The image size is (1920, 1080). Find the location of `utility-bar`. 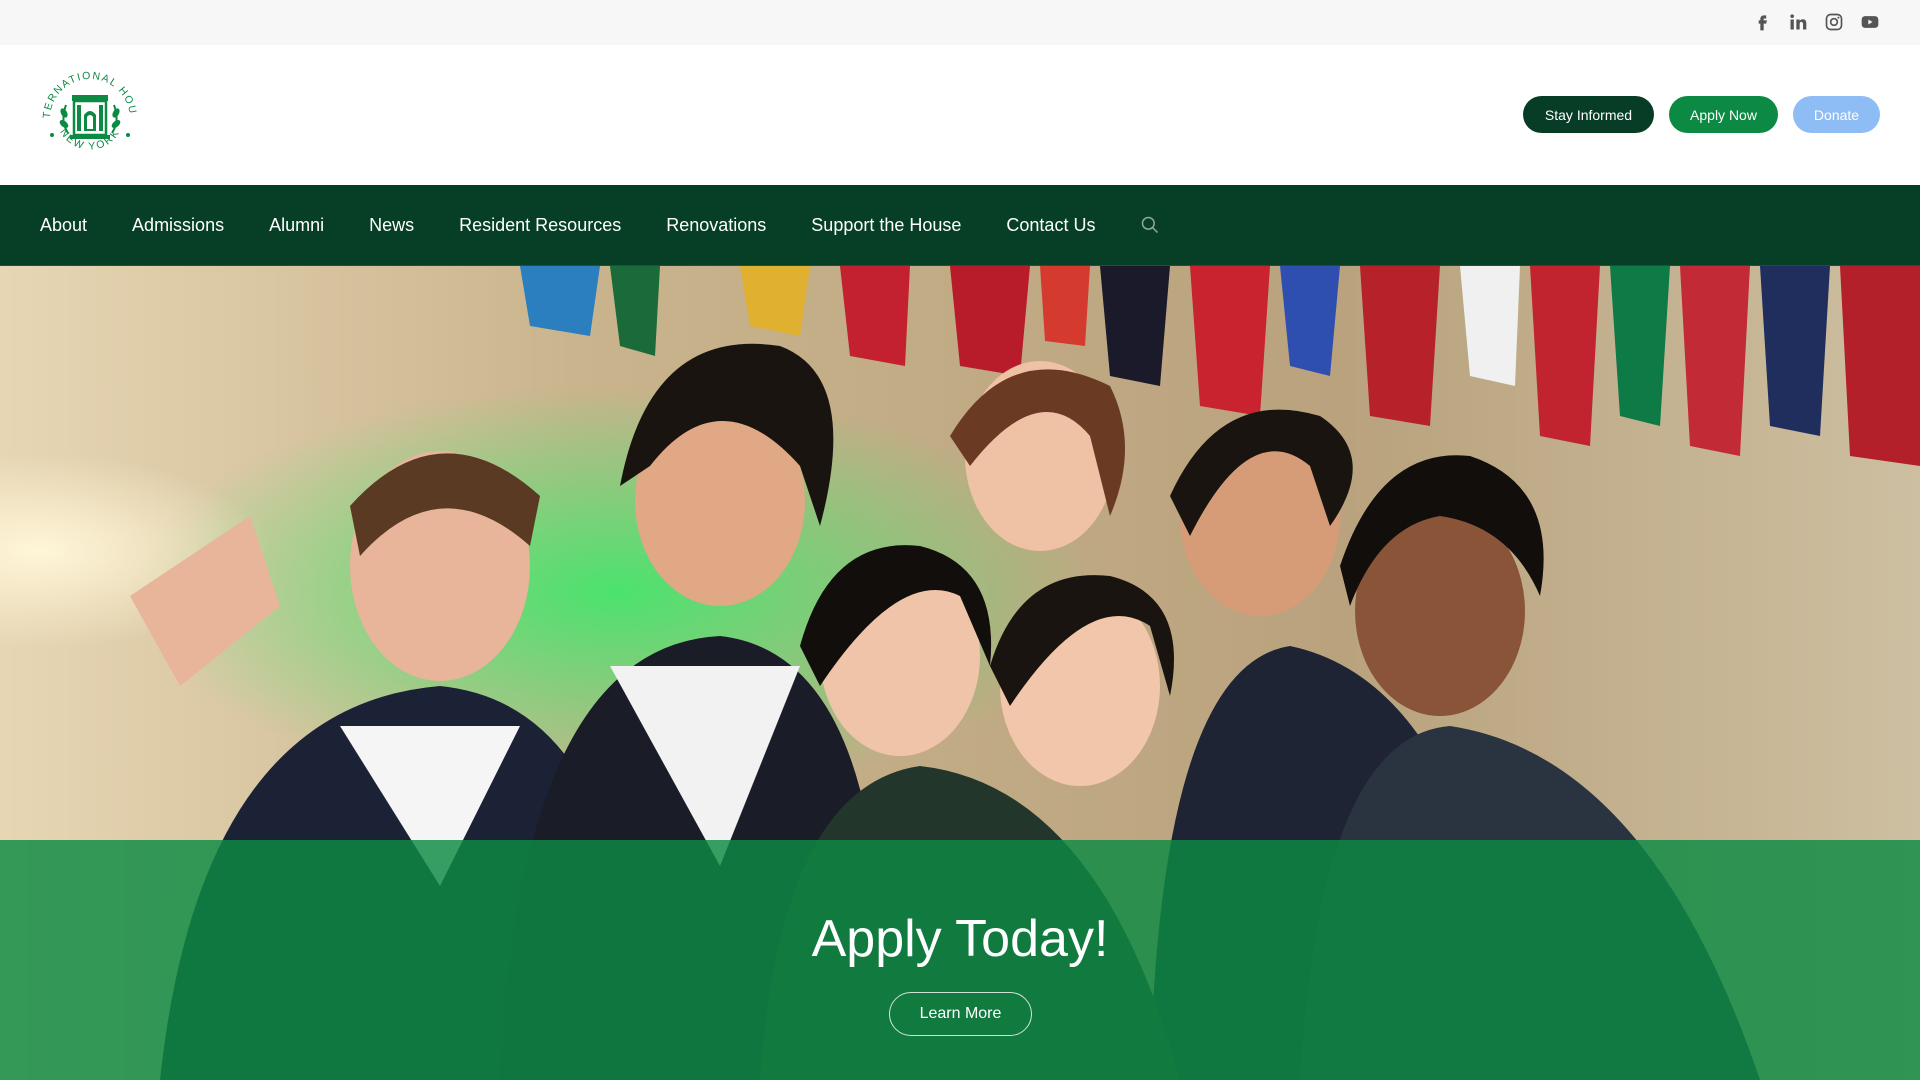

utility-bar is located at coordinates (960, 22).